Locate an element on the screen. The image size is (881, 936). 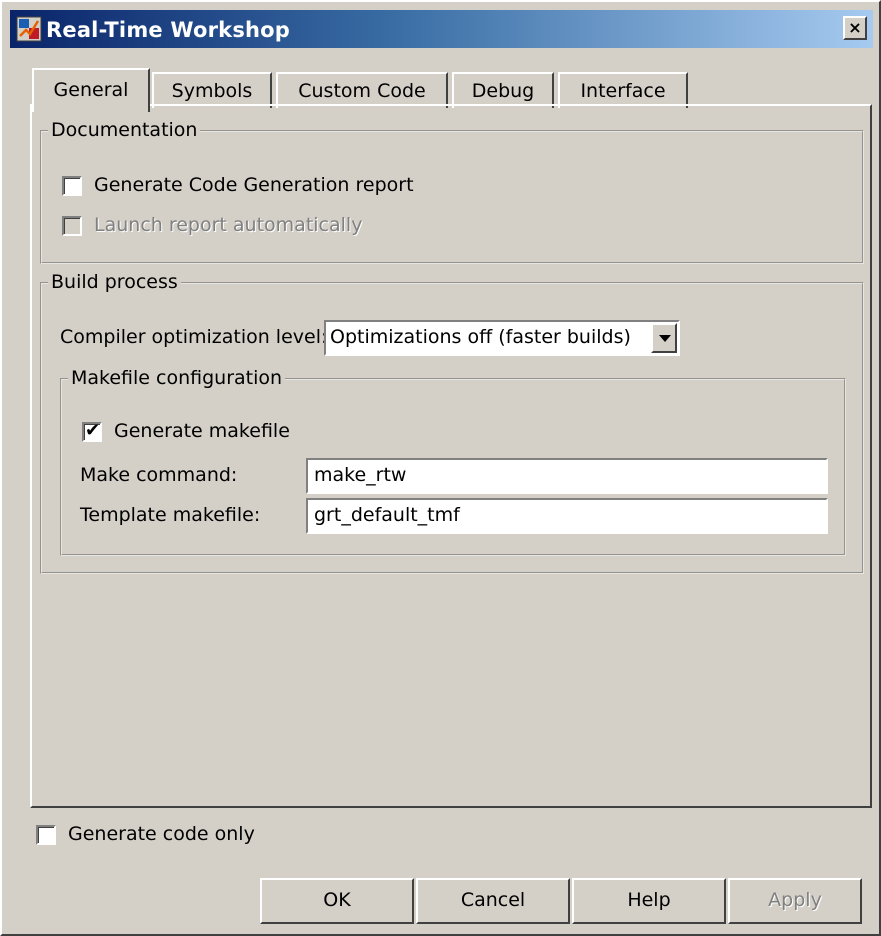
optimization-select: Optimizations off (faster builds) is located at coordinates (502, 338).